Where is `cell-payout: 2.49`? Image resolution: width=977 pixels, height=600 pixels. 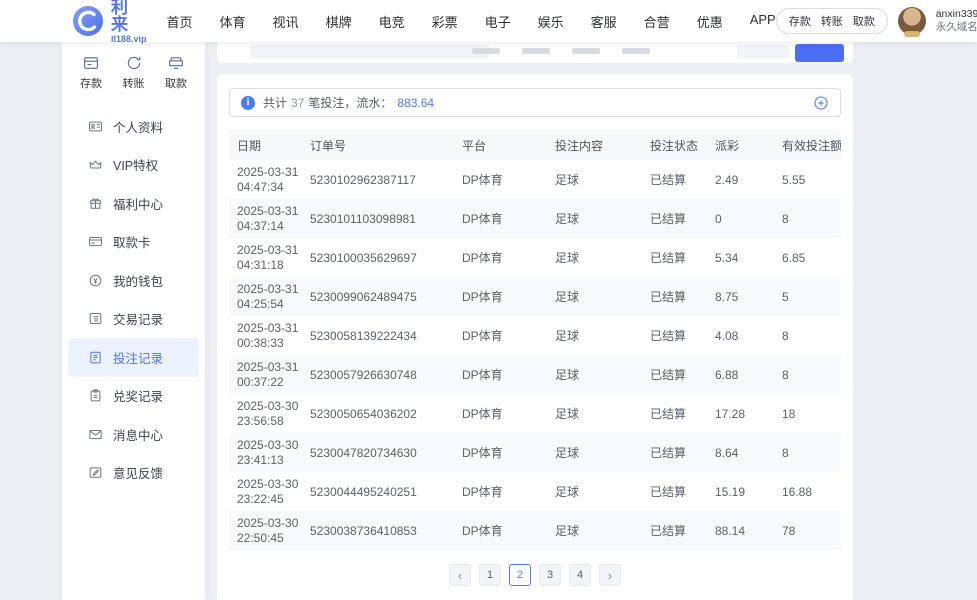 cell-payout: 2.49 is located at coordinates (727, 179).